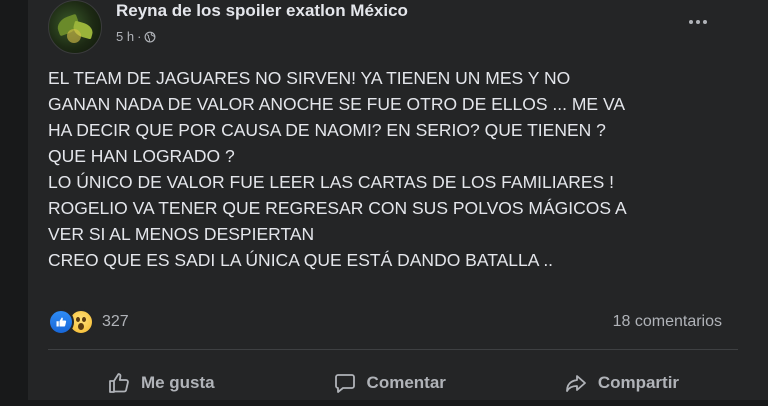 This screenshot has height=406, width=768. What do you see at coordinates (88, 322) in the screenshot?
I see `reactions-summary: 327` at bounding box center [88, 322].